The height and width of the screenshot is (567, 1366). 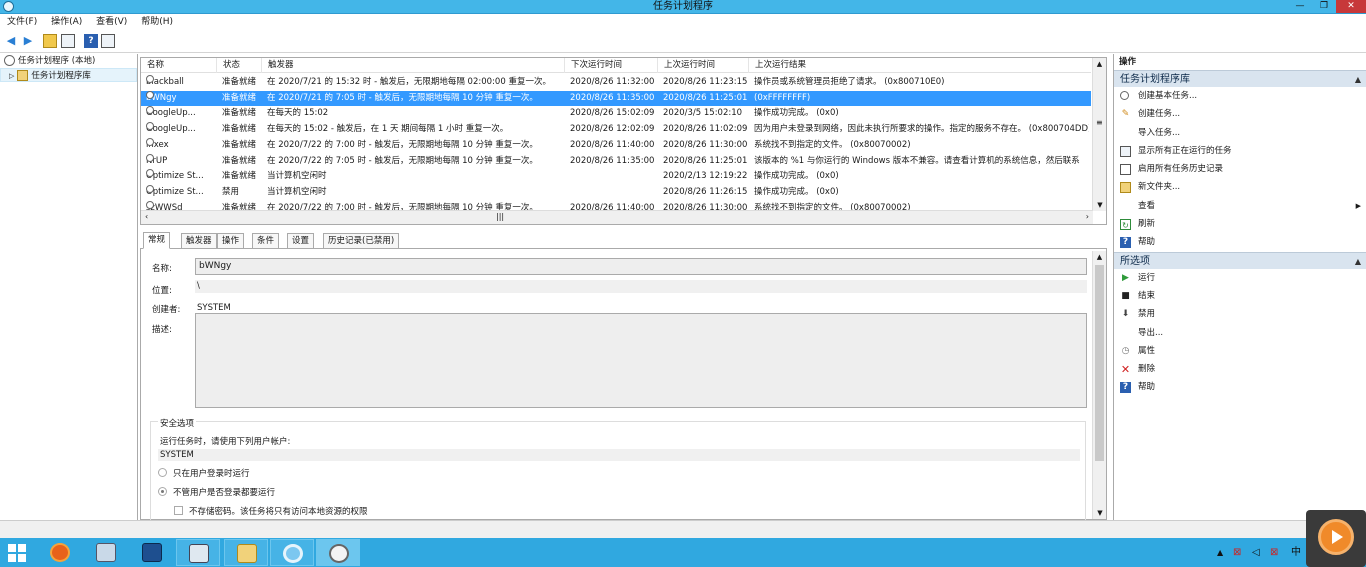 What do you see at coordinates (1099, 134) in the screenshot?
I see `task-list-vertical-scrollbar: ▲ ≡ ▼` at bounding box center [1099, 134].